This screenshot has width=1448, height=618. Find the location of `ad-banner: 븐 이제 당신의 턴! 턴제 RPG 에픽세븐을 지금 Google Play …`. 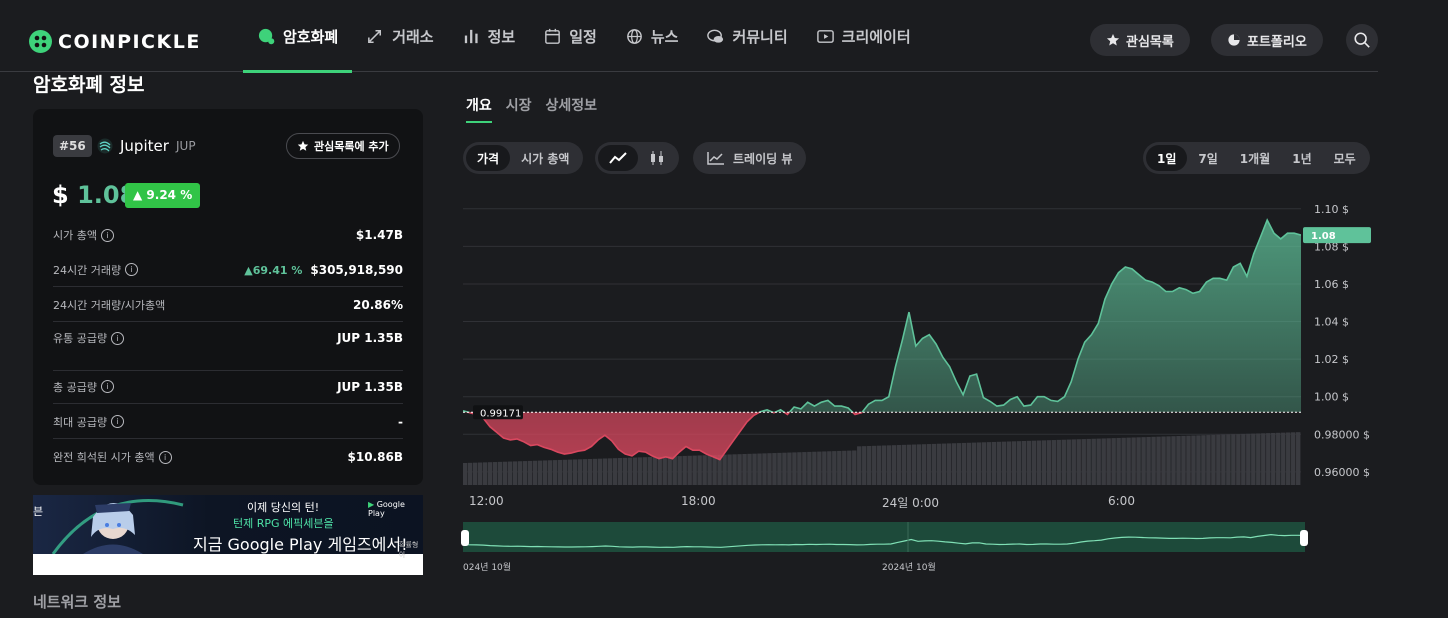

ad-banner: 븐 이제 당신의 턴! 턴제 RPG 에픽세븐을 지금 Google Play … is located at coordinates (228, 535).